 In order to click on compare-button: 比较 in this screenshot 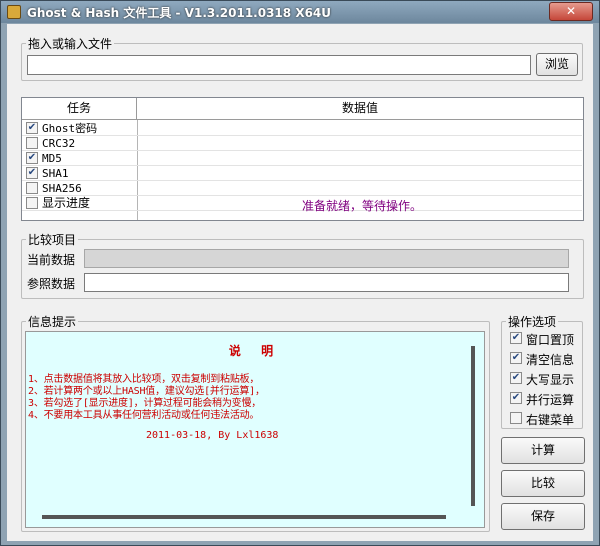, I will do `click(543, 483)`.